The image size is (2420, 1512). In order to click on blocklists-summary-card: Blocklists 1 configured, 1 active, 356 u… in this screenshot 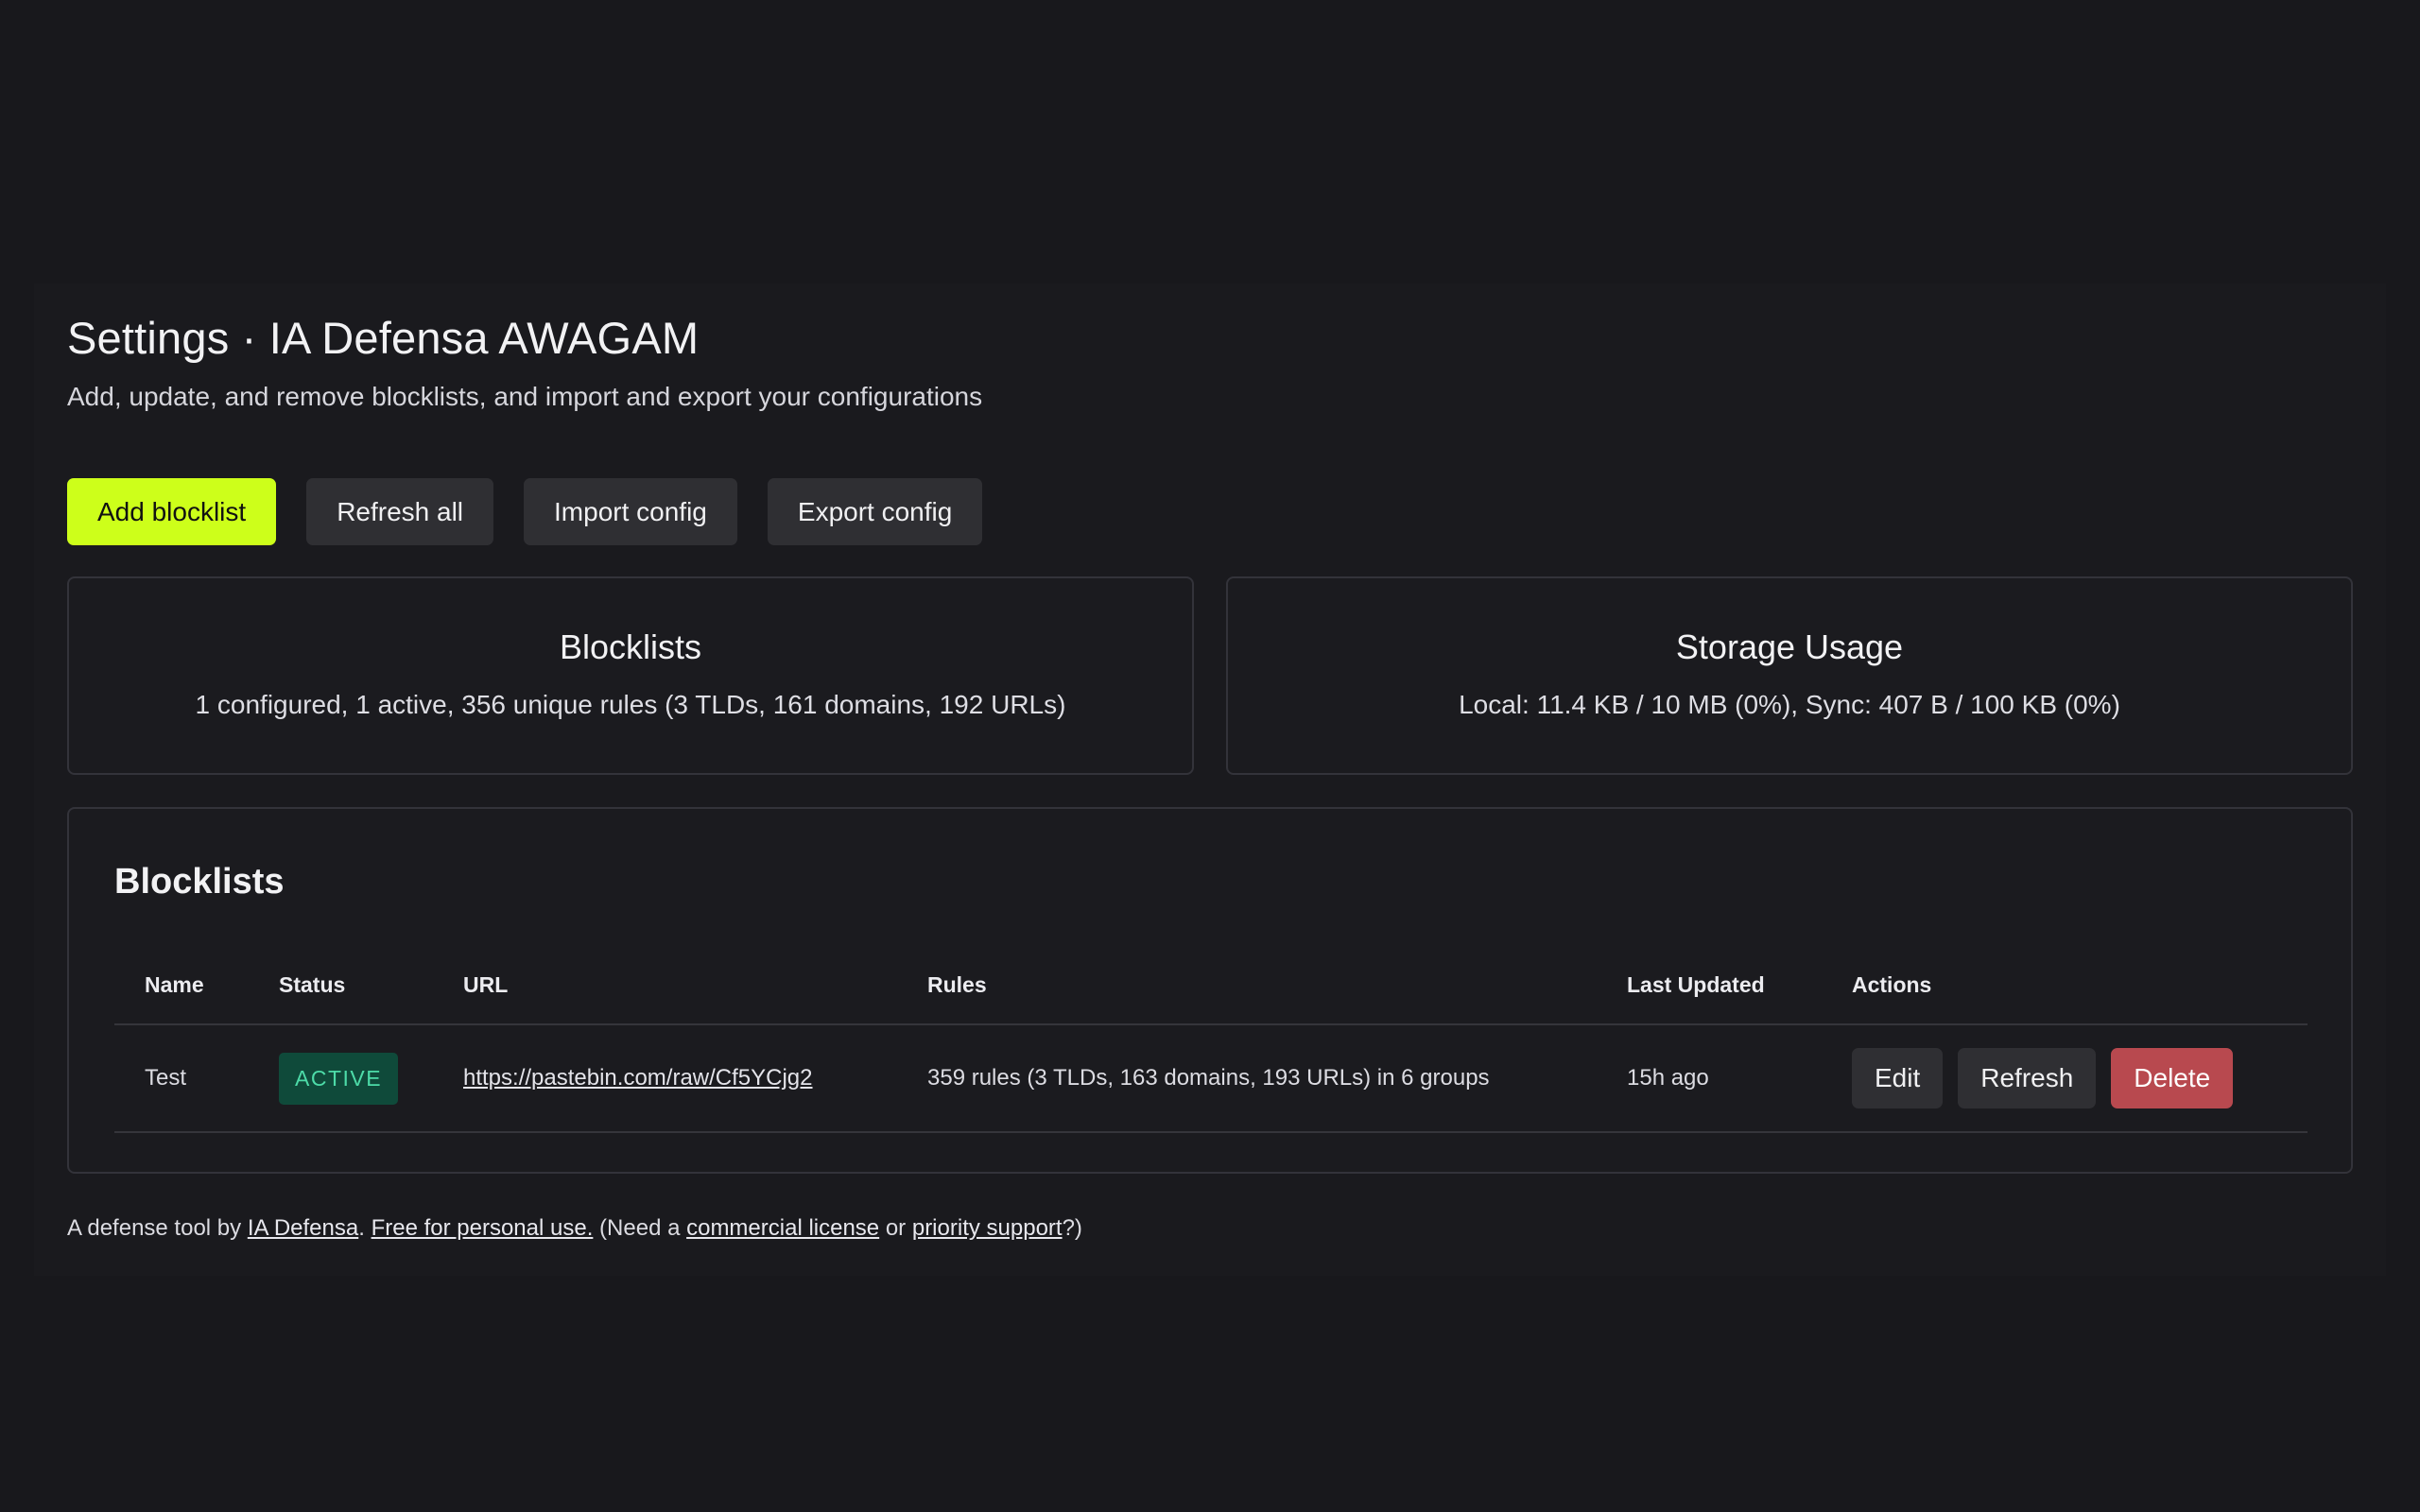, I will do `click(630, 675)`.